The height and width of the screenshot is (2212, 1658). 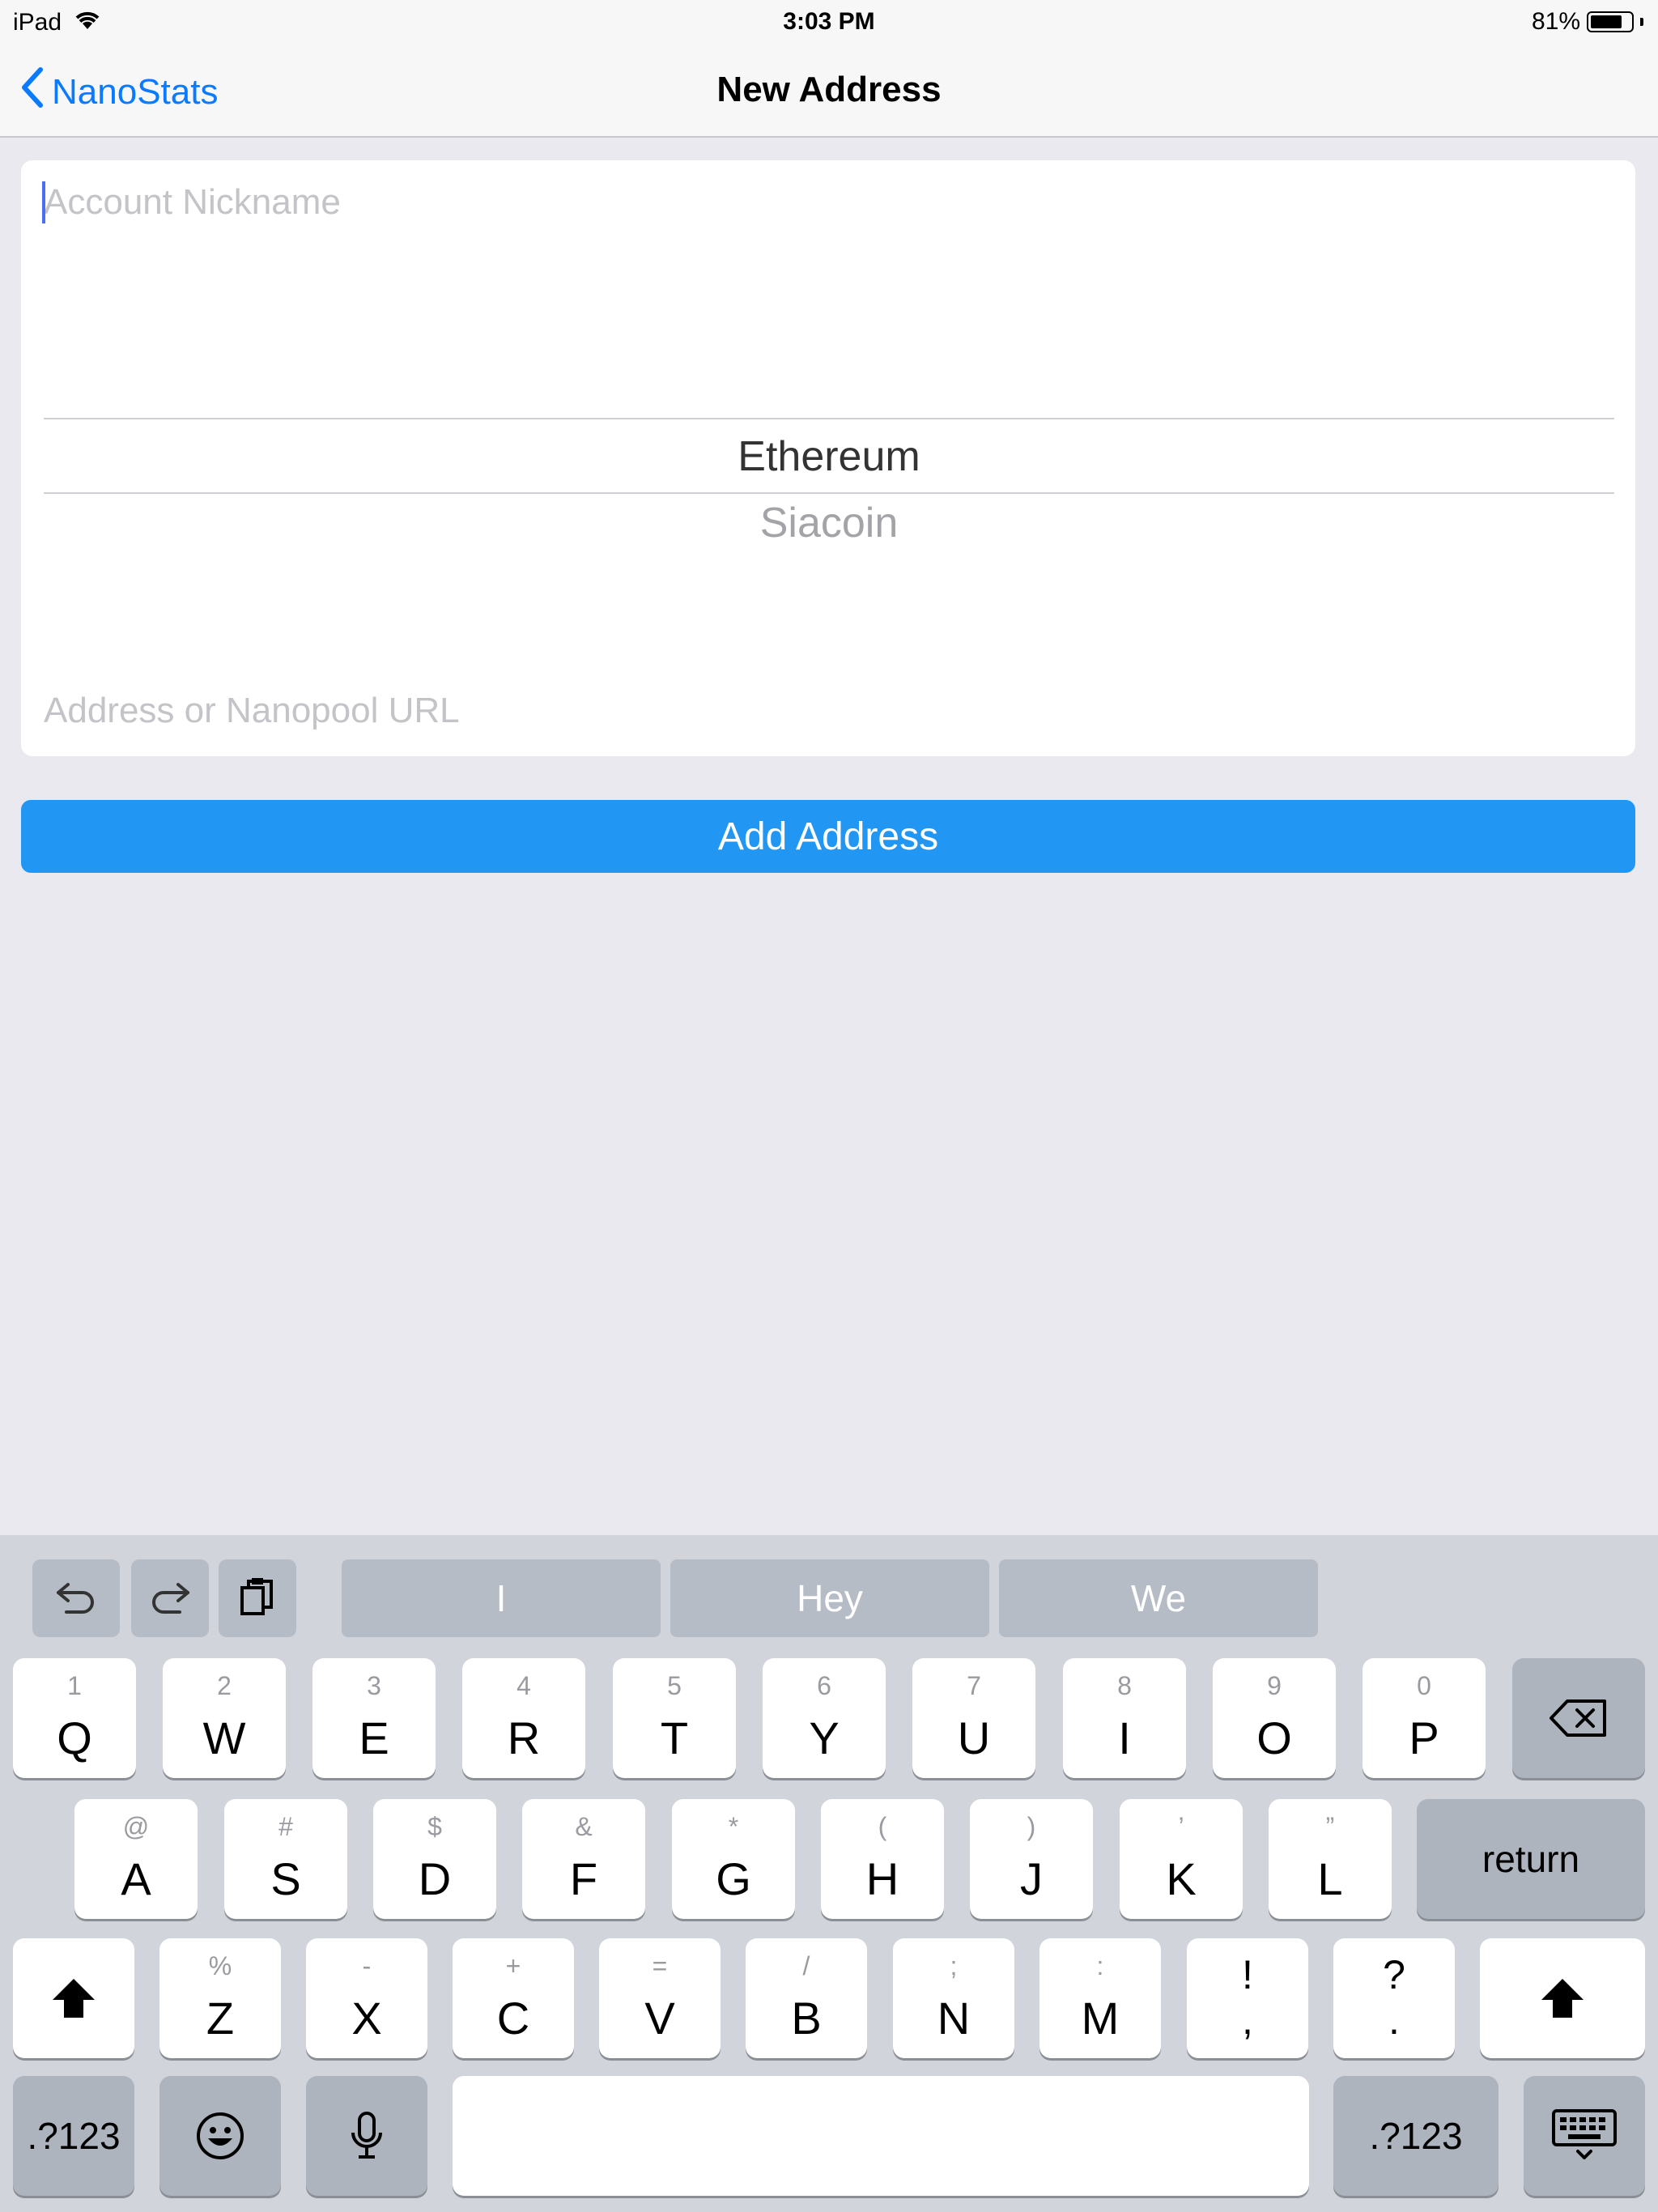 I want to click on status-right: 81%, so click(x=1587, y=22).